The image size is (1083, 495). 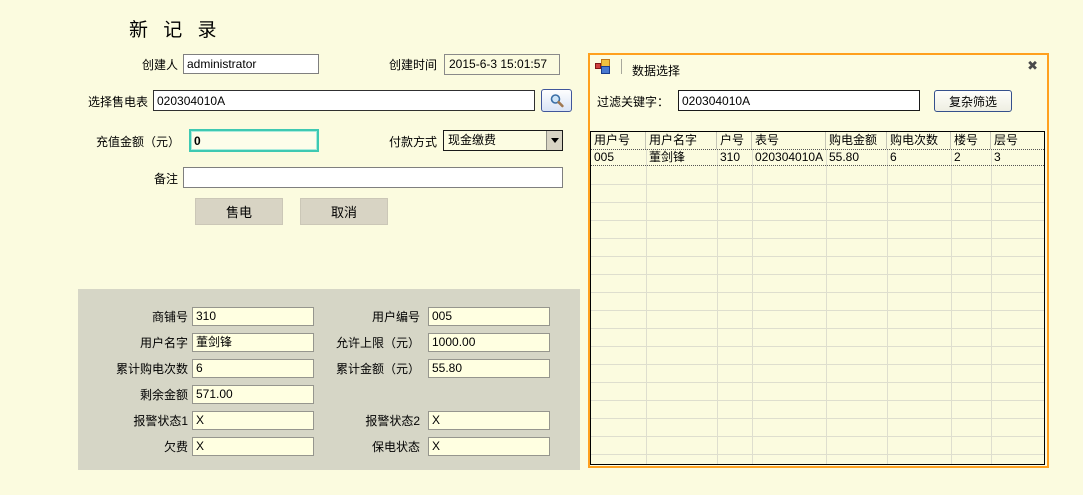 I want to click on dialog-title: 数据选择, so click(x=656, y=71).